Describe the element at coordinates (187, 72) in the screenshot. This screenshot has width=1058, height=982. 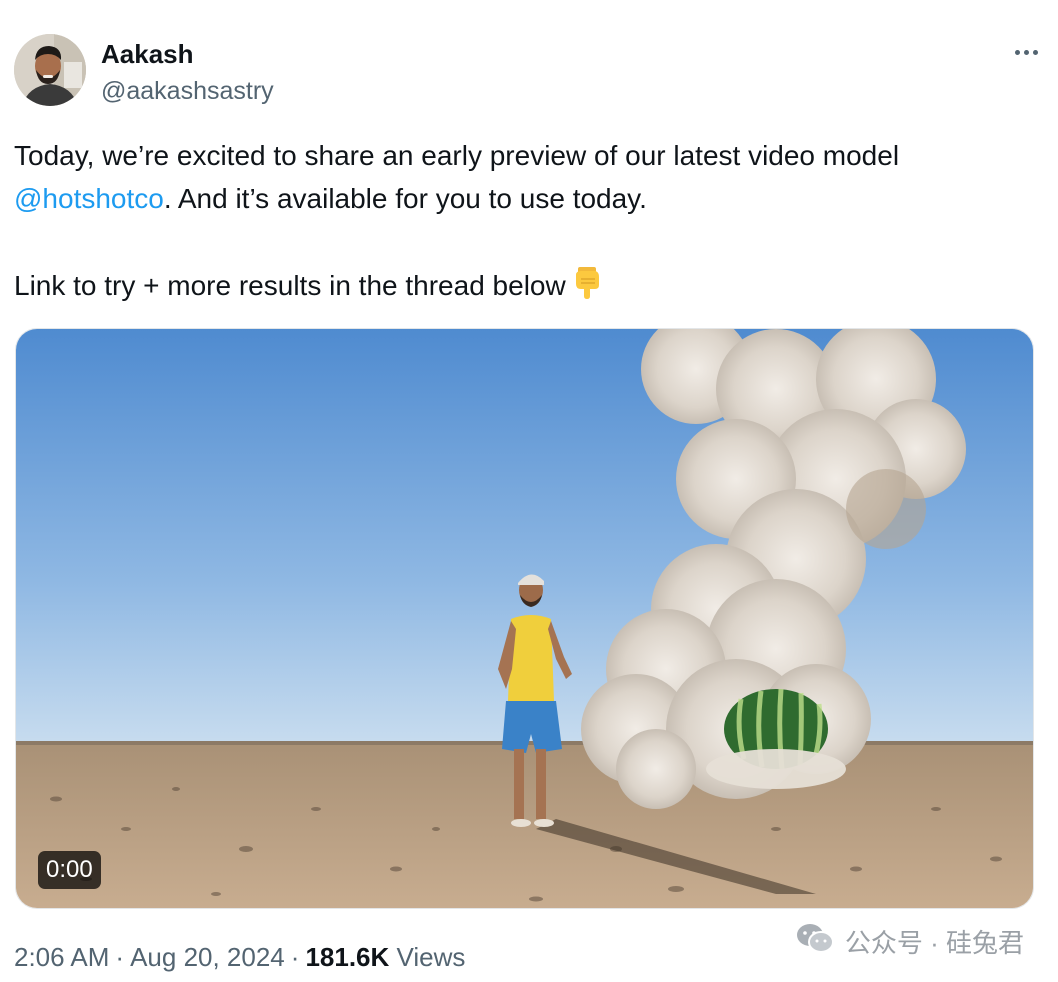
I see `author-names: Aakash @aakashsastry` at that location.